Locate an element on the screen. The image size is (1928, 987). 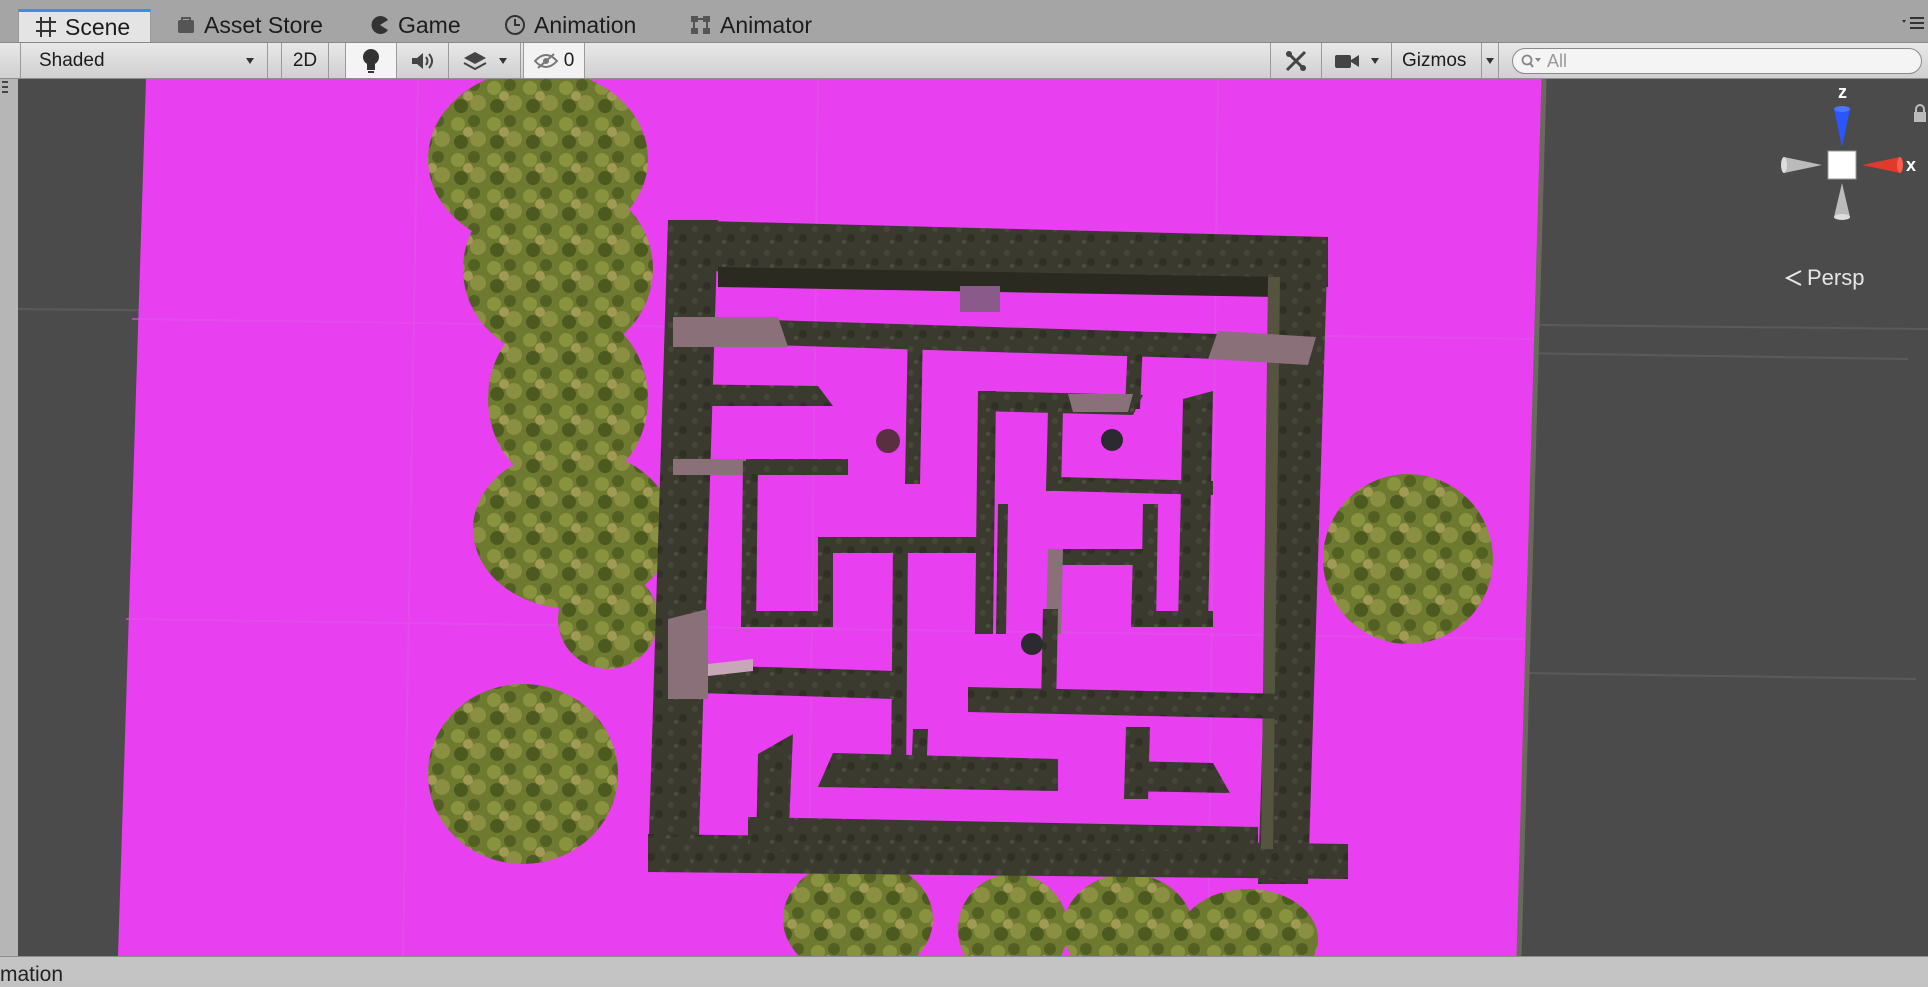
animator-nodes-icon is located at coordinates (700, 25).